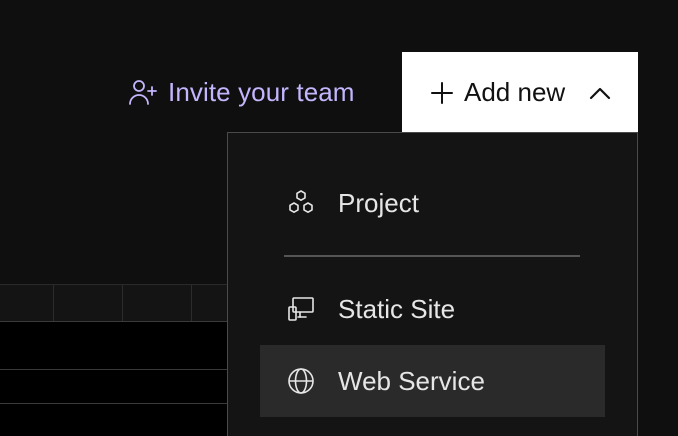 This screenshot has height=436, width=678. Describe the element at coordinates (432, 256) in the screenshot. I see `menu-divider` at that location.